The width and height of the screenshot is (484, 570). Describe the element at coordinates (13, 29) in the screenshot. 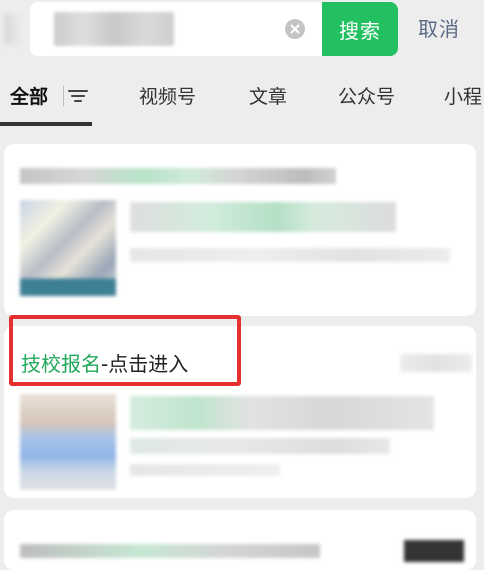

I see `back-button-blurred` at that location.